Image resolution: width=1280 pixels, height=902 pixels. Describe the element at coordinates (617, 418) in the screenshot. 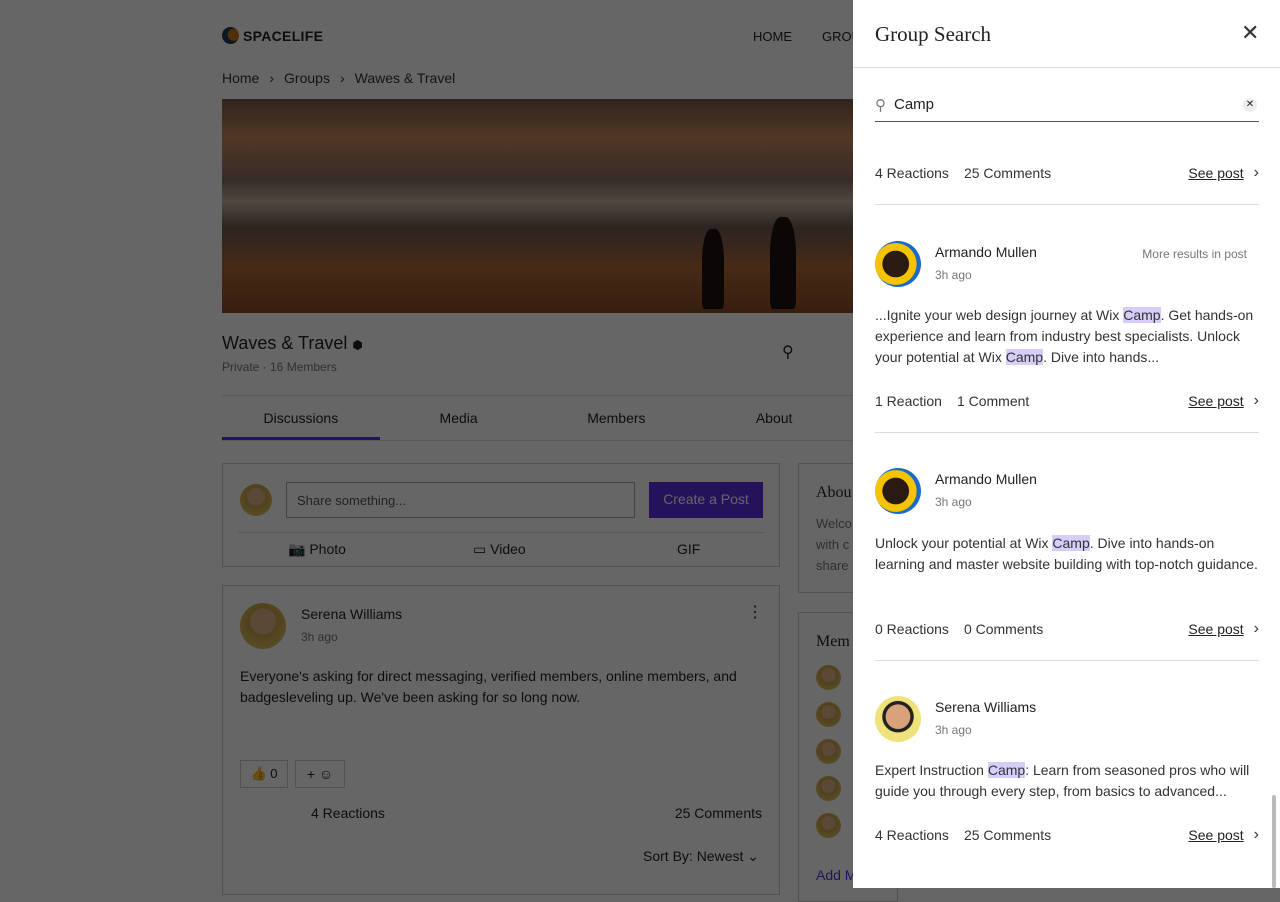

I see `tab-members: Members` at that location.